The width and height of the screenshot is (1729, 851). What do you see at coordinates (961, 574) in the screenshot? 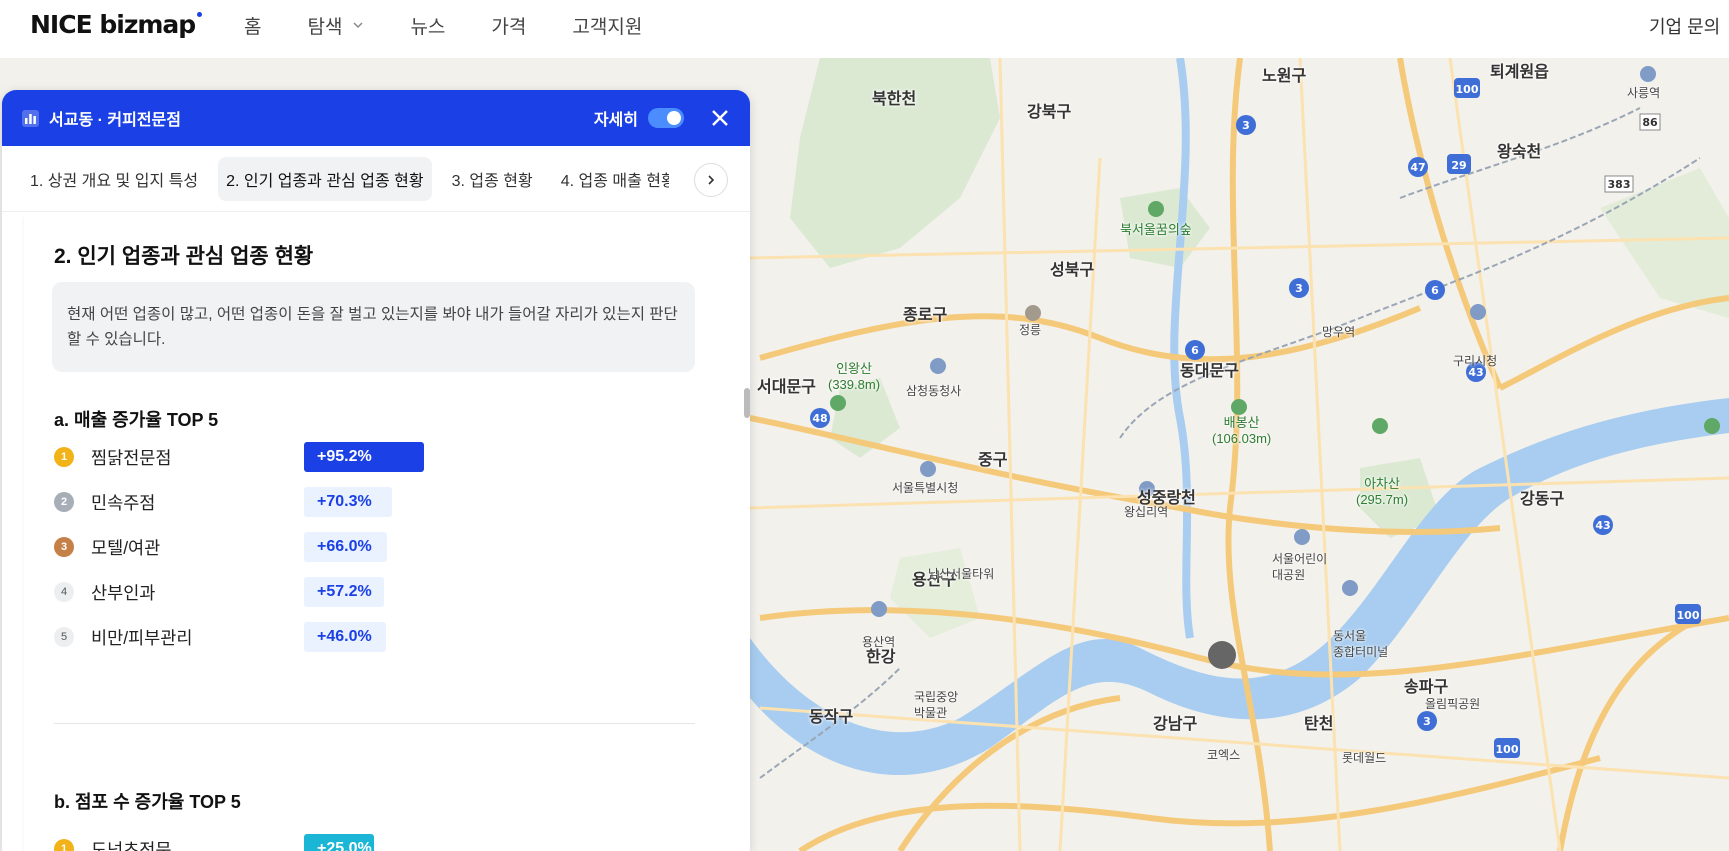
I see `map-place-namsan: 남산서울타워` at bounding box center [961, 574].